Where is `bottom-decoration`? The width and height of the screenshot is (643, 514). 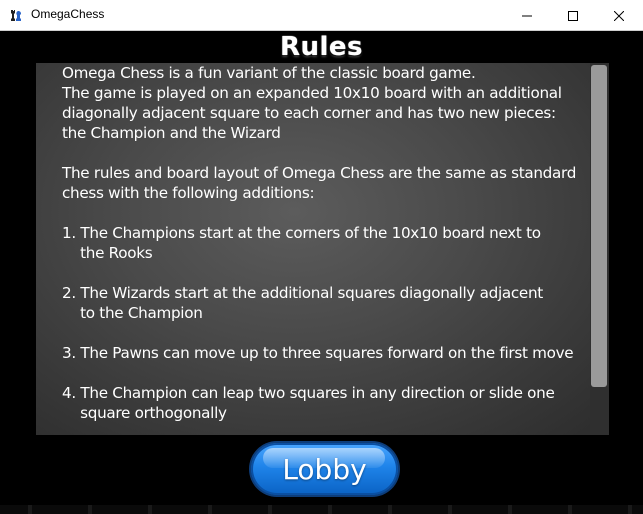
bottom-decoration is located at coordinates (321, 509).